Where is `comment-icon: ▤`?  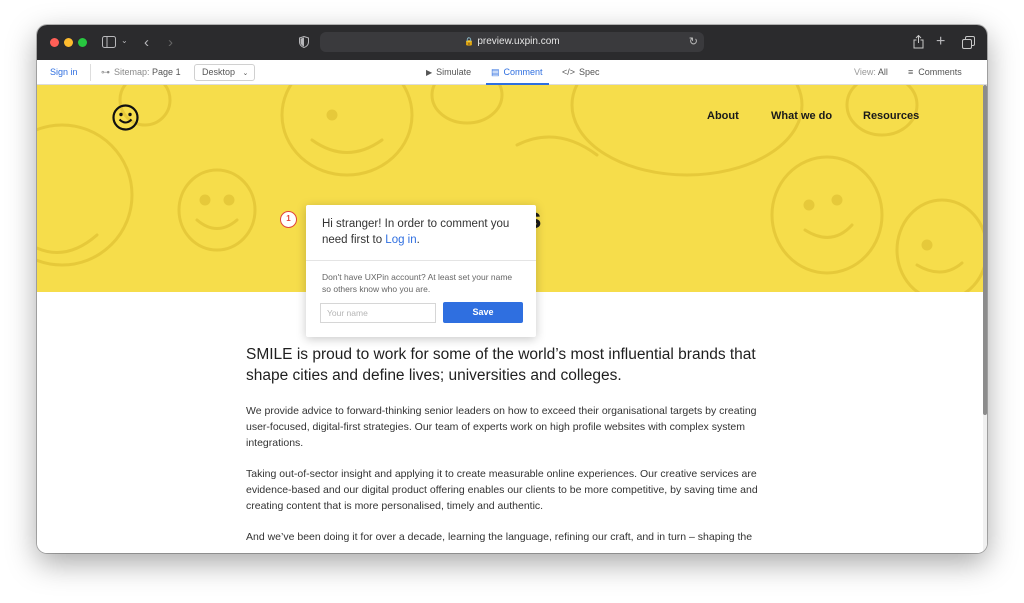
comment-icon: ▤ is located at coordinates (495, 72).